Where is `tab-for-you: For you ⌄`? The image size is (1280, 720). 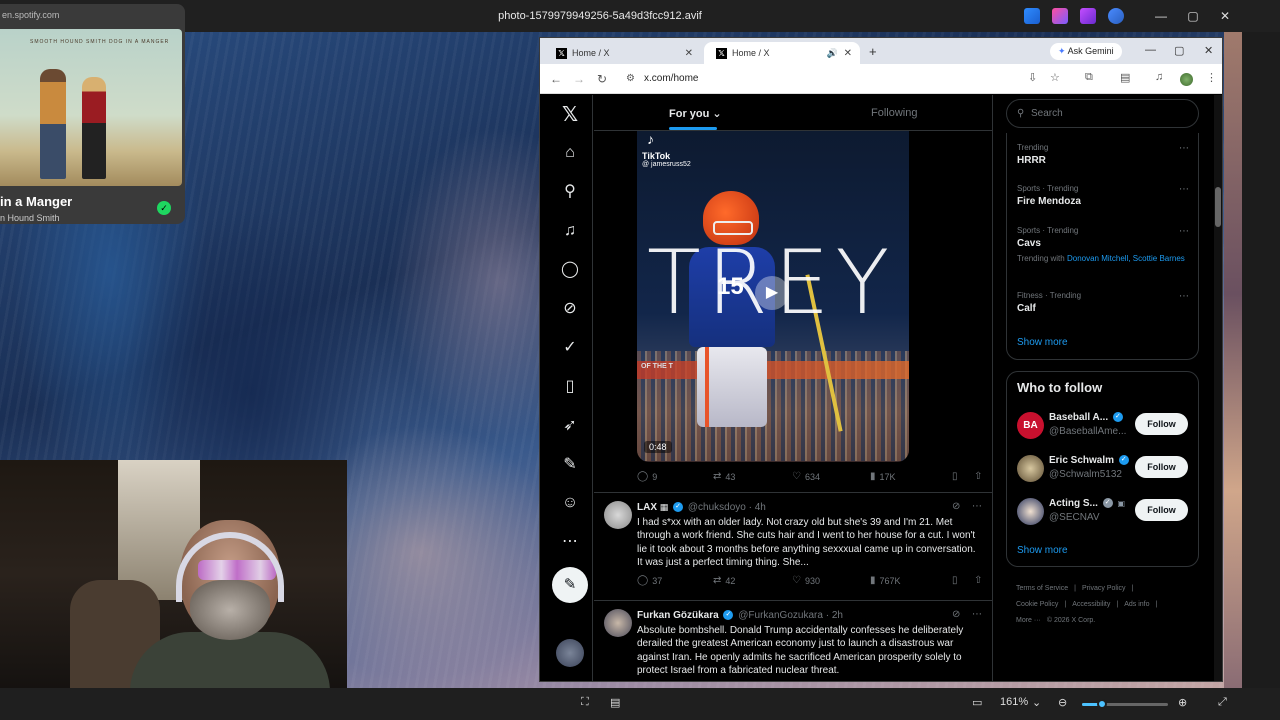 tab-for-you: For you ⌄ is located at coordinates (695, 113).